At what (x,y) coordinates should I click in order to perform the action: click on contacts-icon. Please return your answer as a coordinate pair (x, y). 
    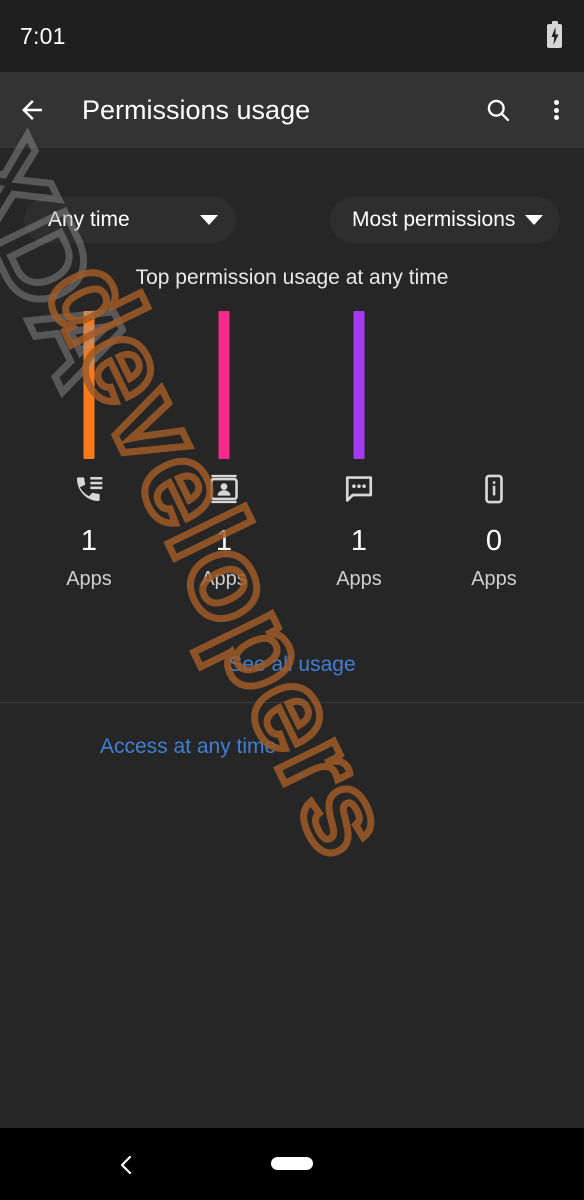
    Looking at the image, I should click on (224, 489).